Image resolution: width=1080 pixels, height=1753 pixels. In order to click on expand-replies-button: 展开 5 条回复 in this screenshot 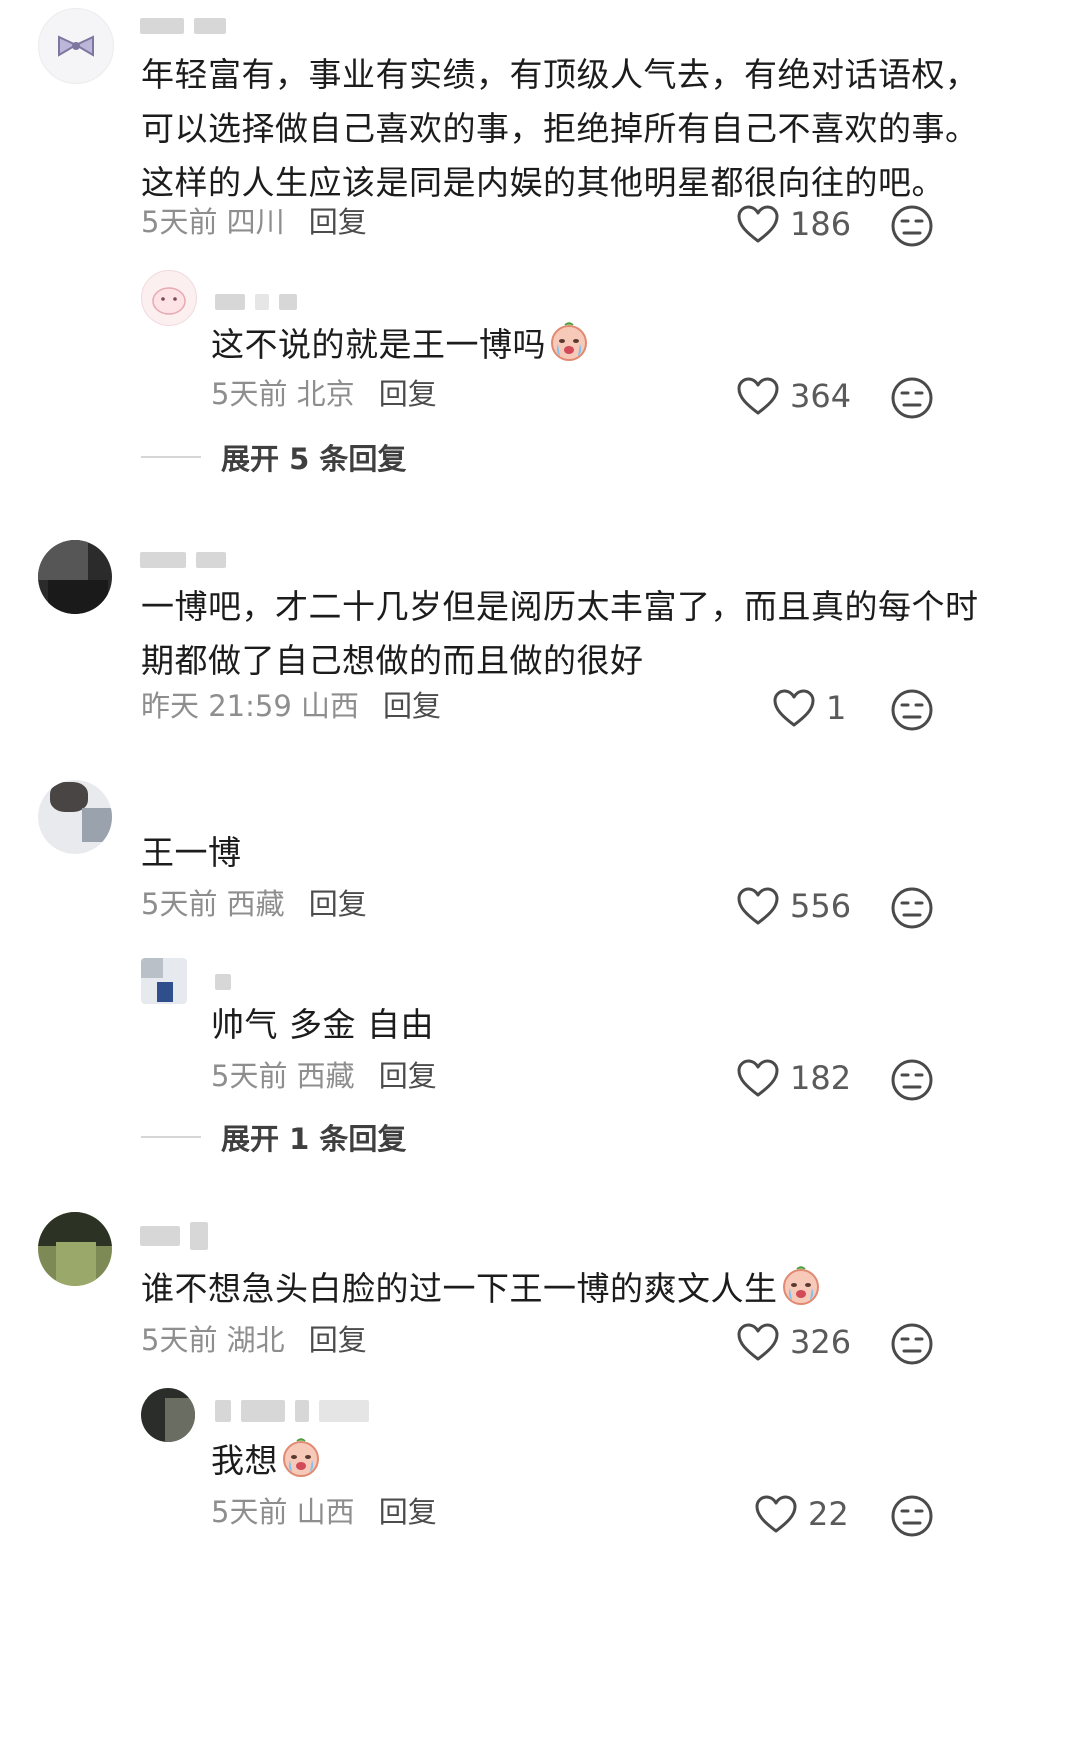, I will do `click(273, 457)`.